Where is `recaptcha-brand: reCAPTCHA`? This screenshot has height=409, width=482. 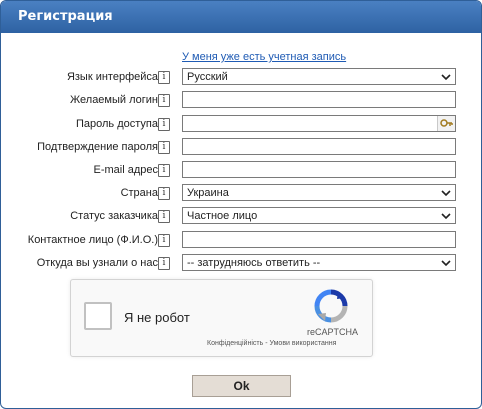 recaptcha-brand: reCAPTCHA is located at coordinates (333, 332).